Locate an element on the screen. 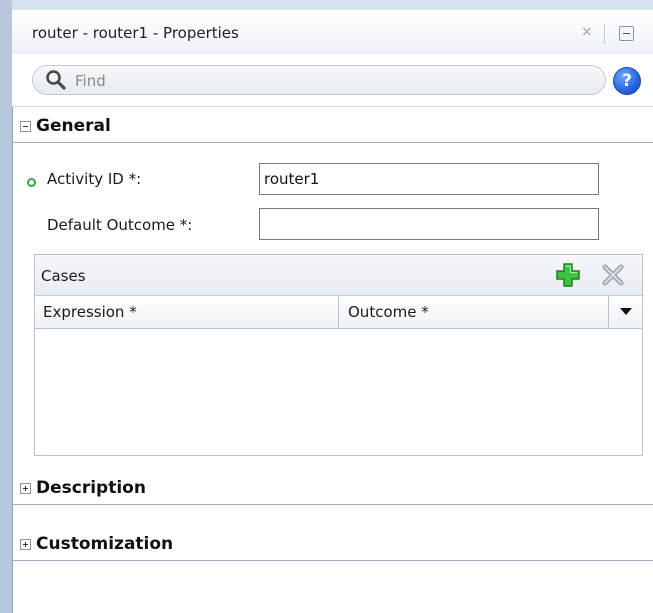 This screenshot has height=613, width=653. help-icon: ? is located at coordinates (627, 81).